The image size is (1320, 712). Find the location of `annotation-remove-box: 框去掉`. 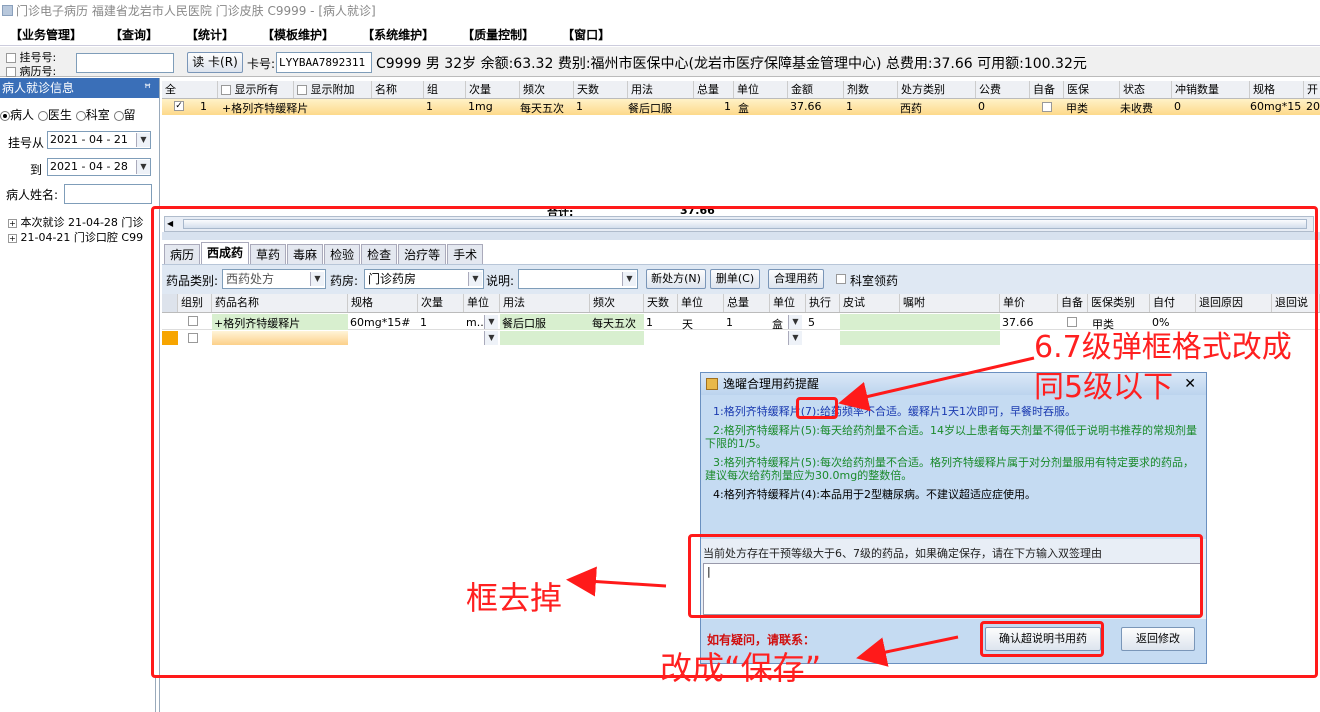

annotation-remove-box: 框去掉 is located at coordinates (514, 598).